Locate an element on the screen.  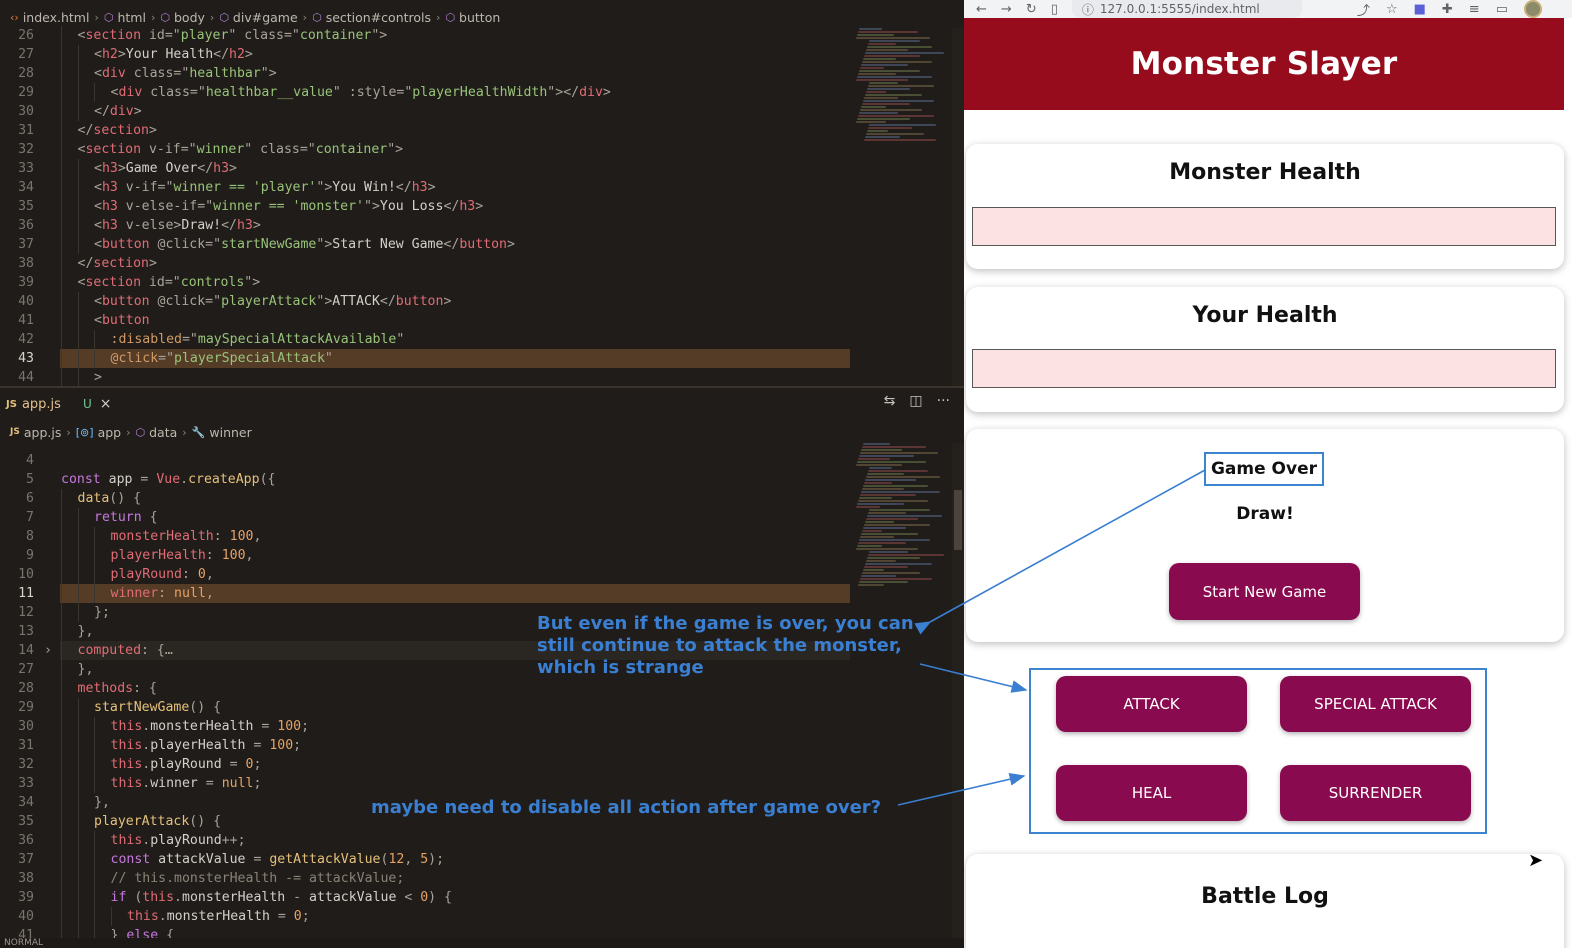
code-line: 30 </div> is located at coordinates (425, 111).